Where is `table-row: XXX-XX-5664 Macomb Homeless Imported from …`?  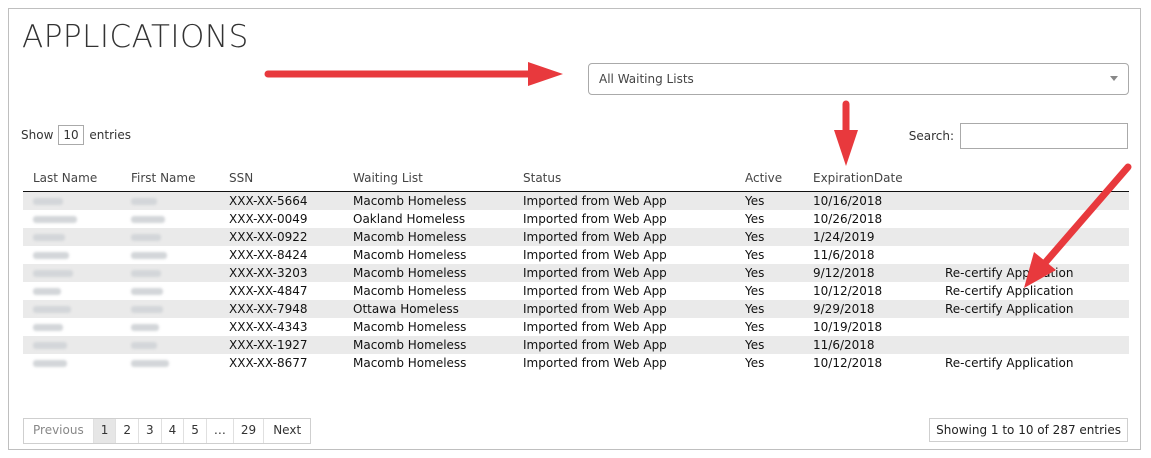
table-row: XXX-XX-5664 Macomb Homeless Imported from … is located at coordinates (576, 200).